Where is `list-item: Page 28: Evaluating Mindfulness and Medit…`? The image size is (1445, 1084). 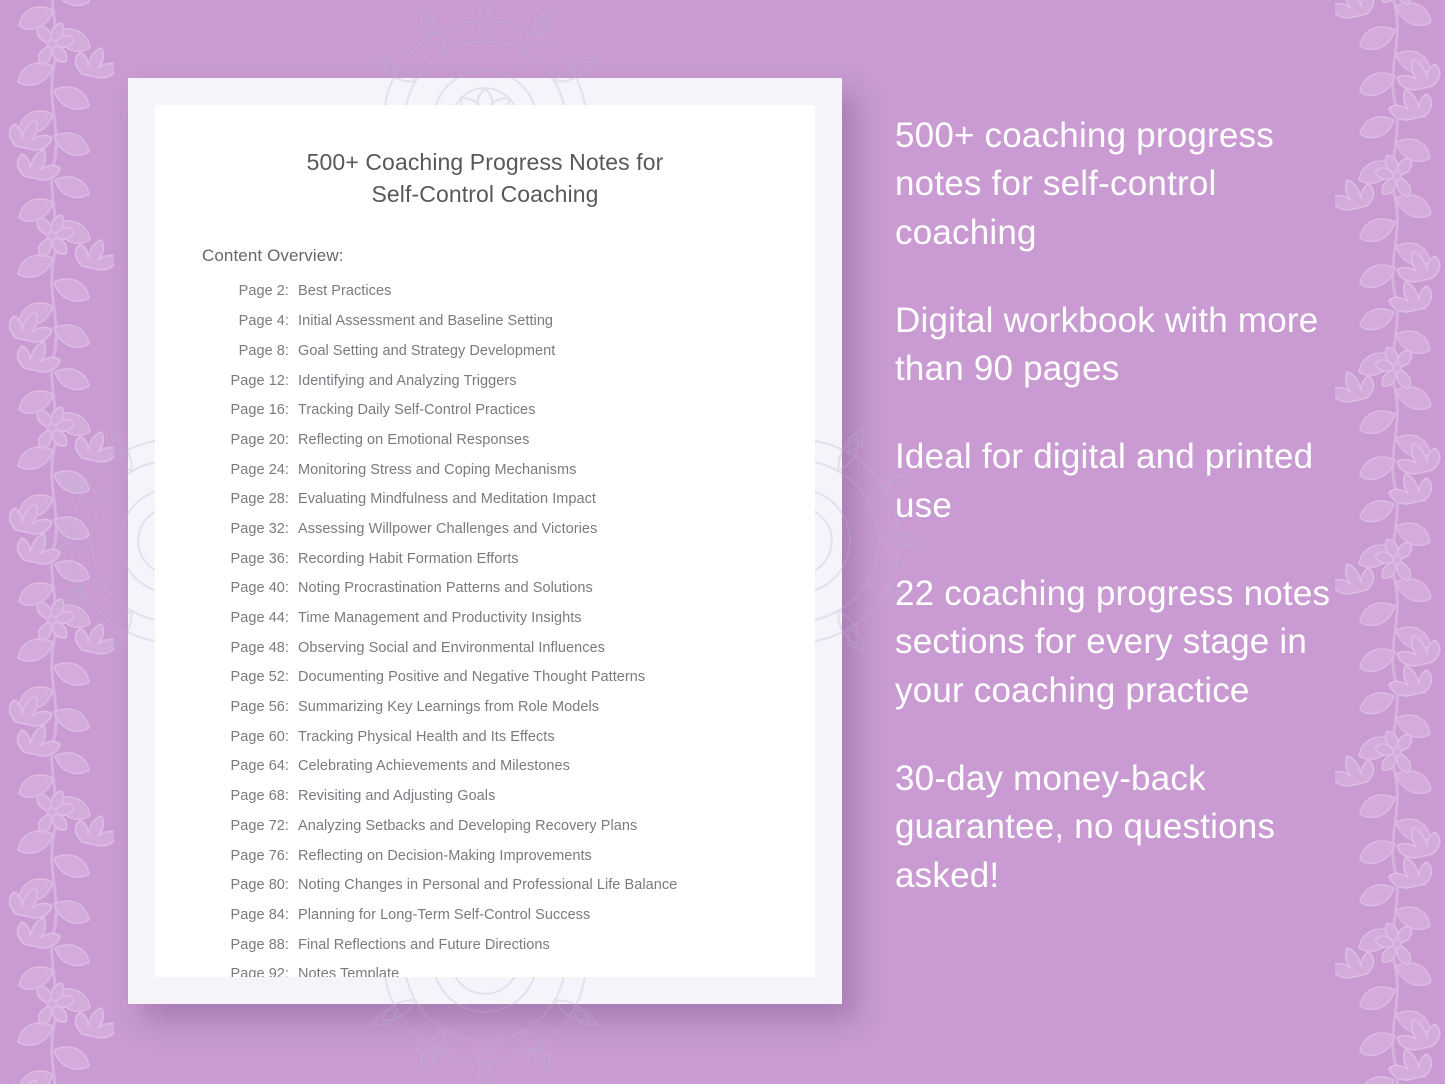 list-item: Page 28: Evaluating Mindfulness and Medit… is located at coordinates (505, 499).